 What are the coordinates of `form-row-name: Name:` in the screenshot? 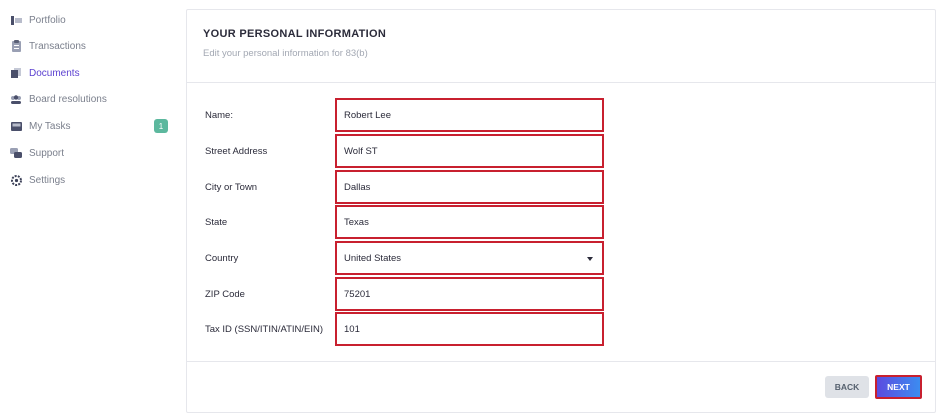 It's located at (561, 115).